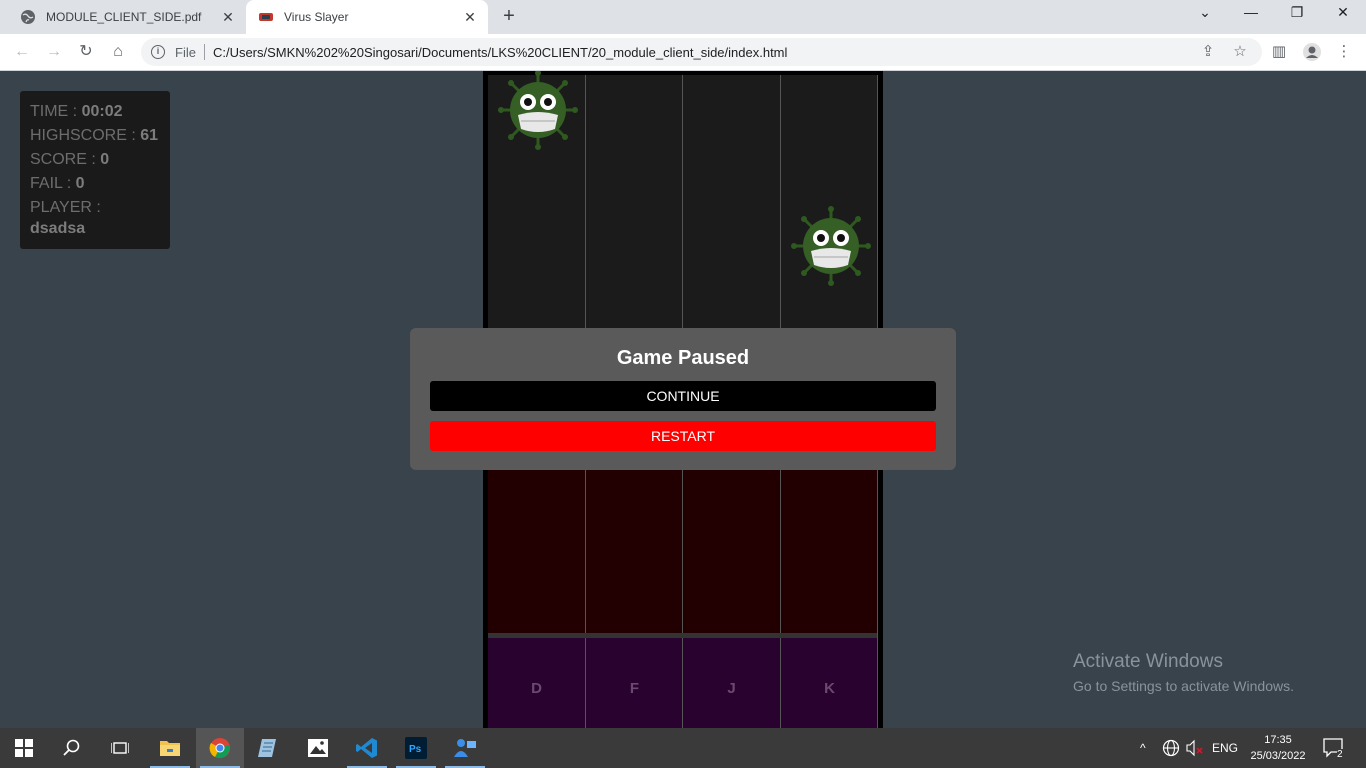 The width and height of the screenshot is (1366, 768). What do you see at coordinates (1208, 51) in the screenshot?
I see `share-icon: ⇪` at bounding box center [1208, 51].